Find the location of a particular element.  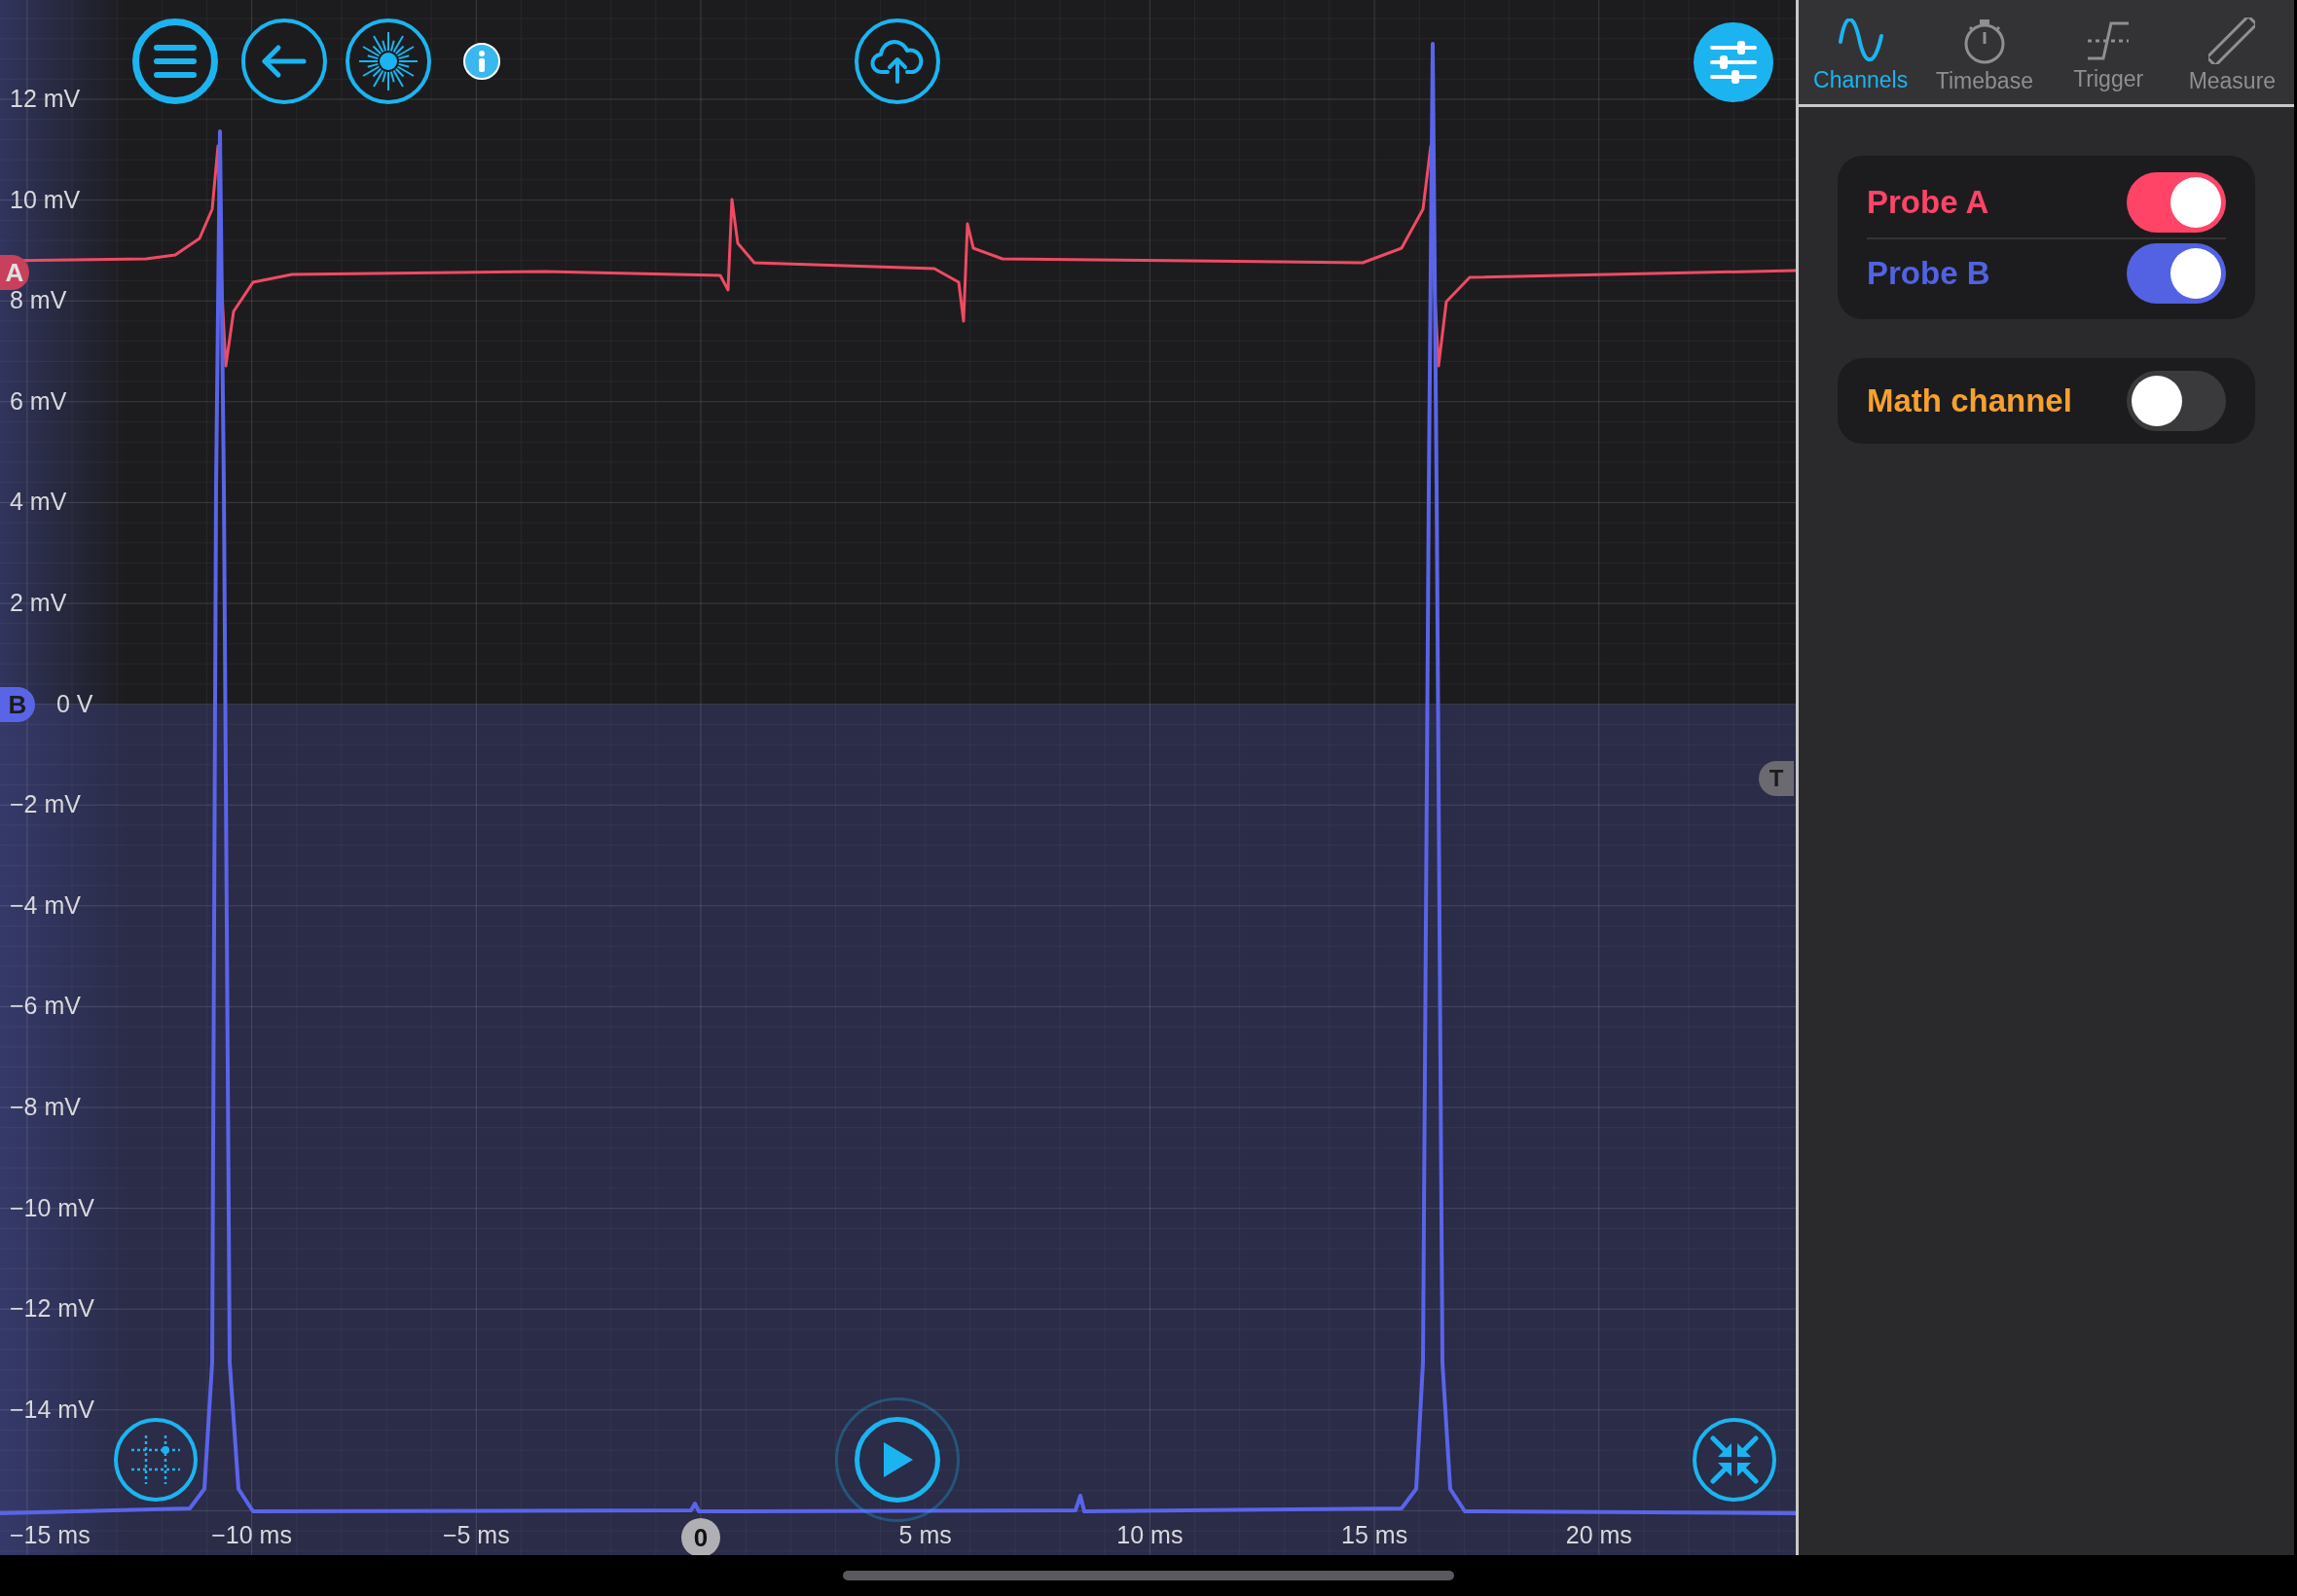

channel-marker: A is located at coordinates (14, 272).